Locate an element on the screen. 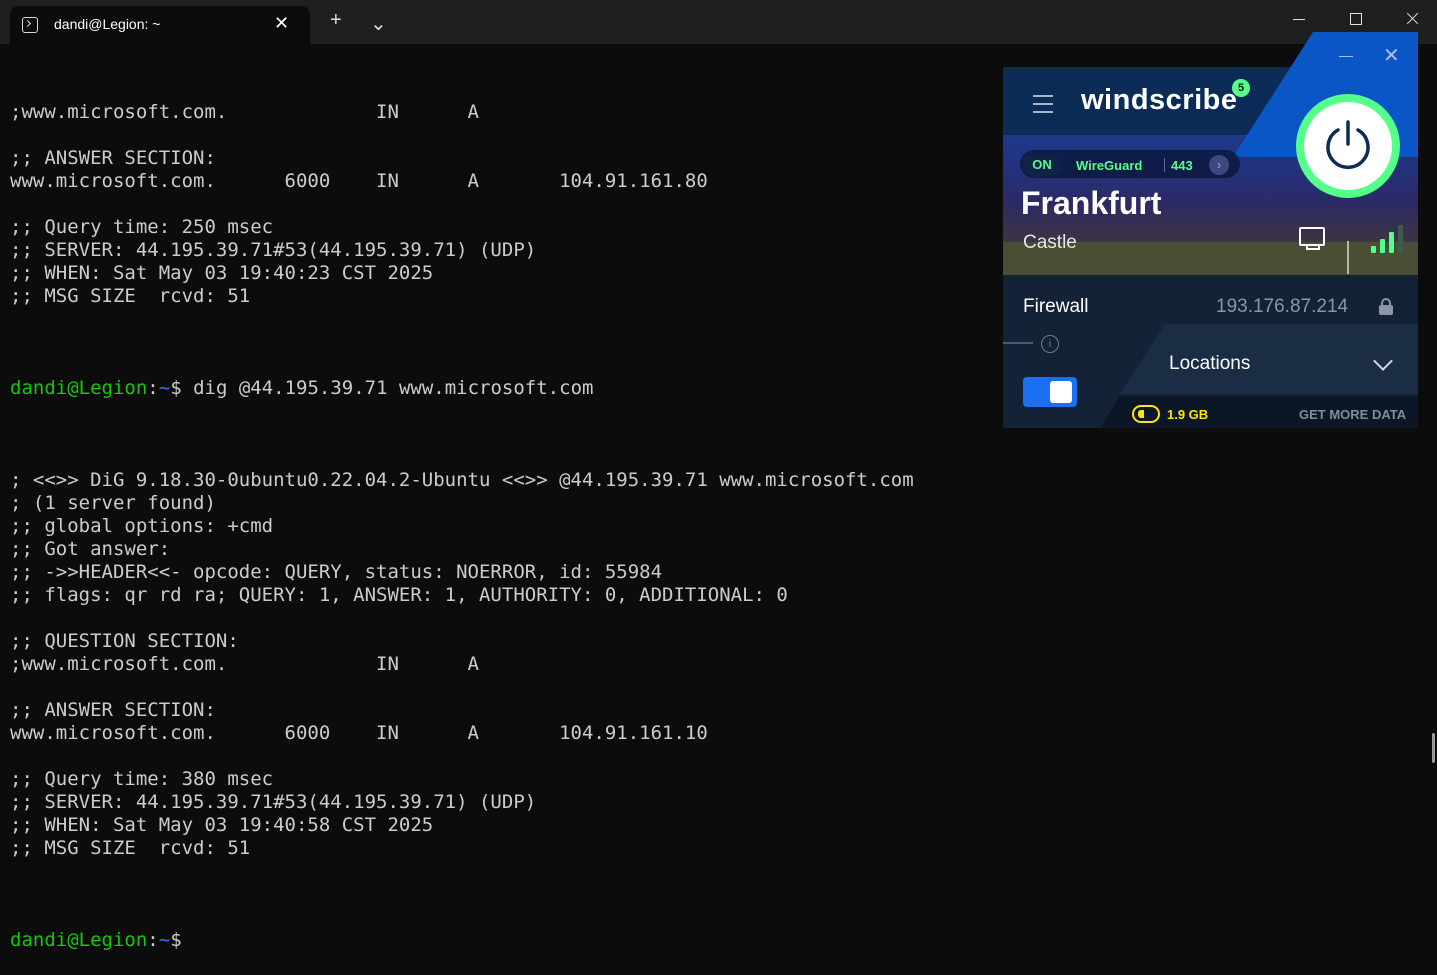 The image size is (1437, 975). windscribe-logo: windscribe is located at coordinates (1159, 100).